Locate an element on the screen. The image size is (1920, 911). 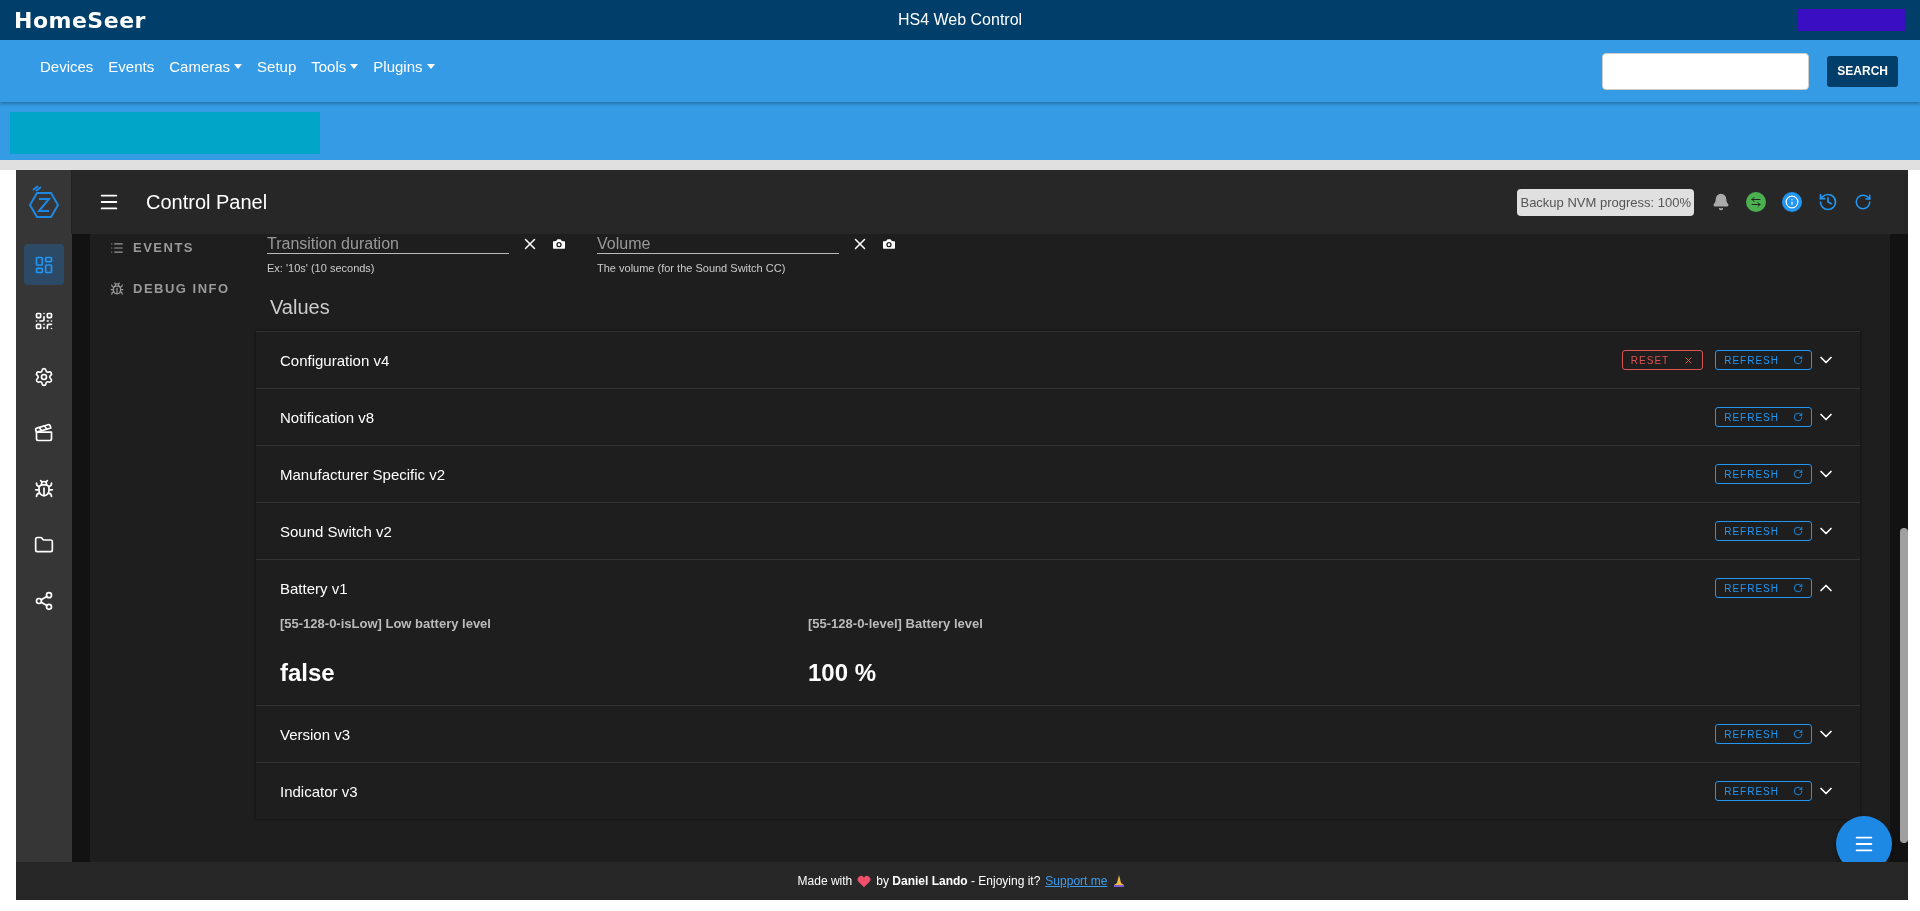
info-icon is located at coordinates (1792, 202).